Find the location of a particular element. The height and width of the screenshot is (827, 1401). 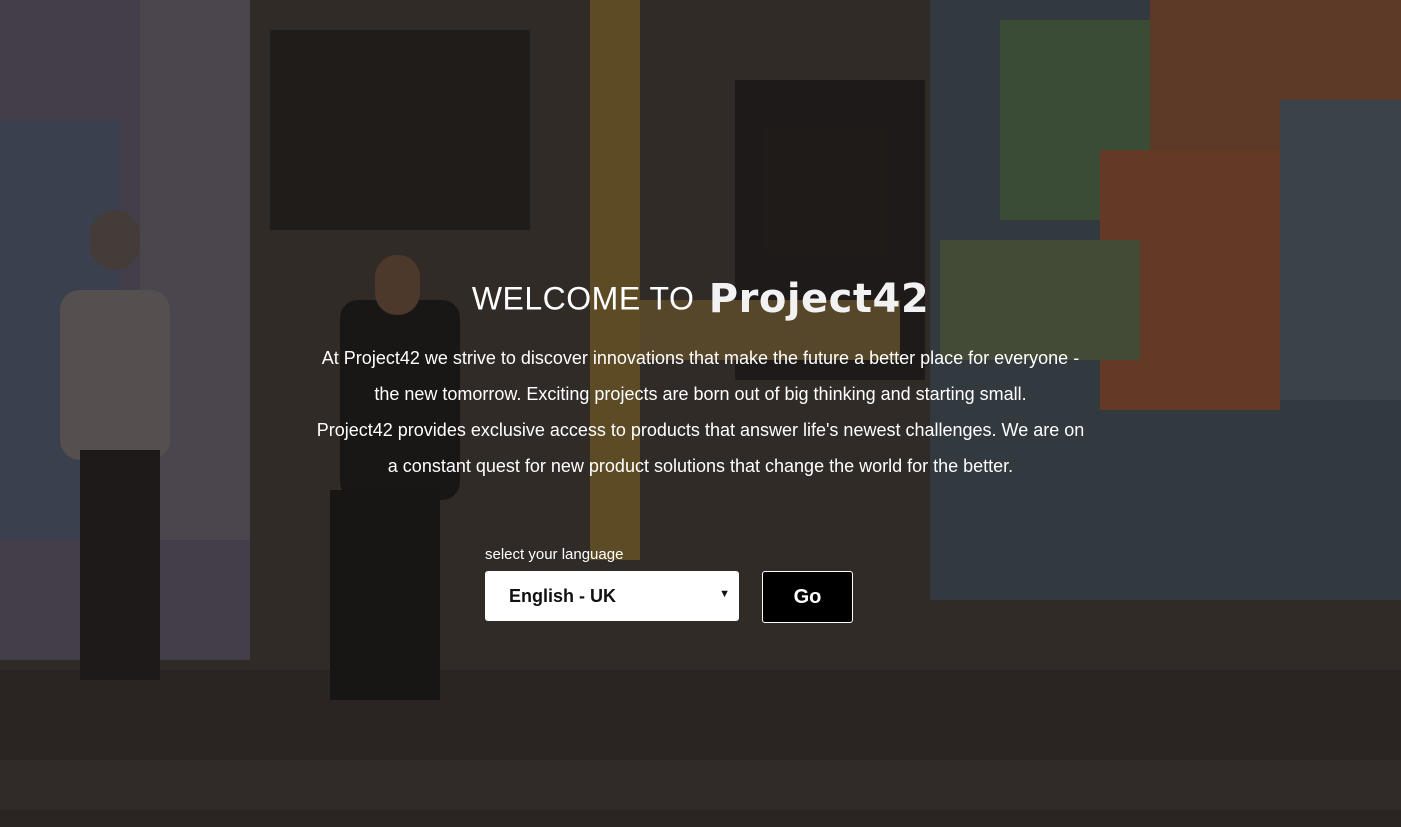

page-title: WELCOME TO Project42 is located at coordinates (700, 299).